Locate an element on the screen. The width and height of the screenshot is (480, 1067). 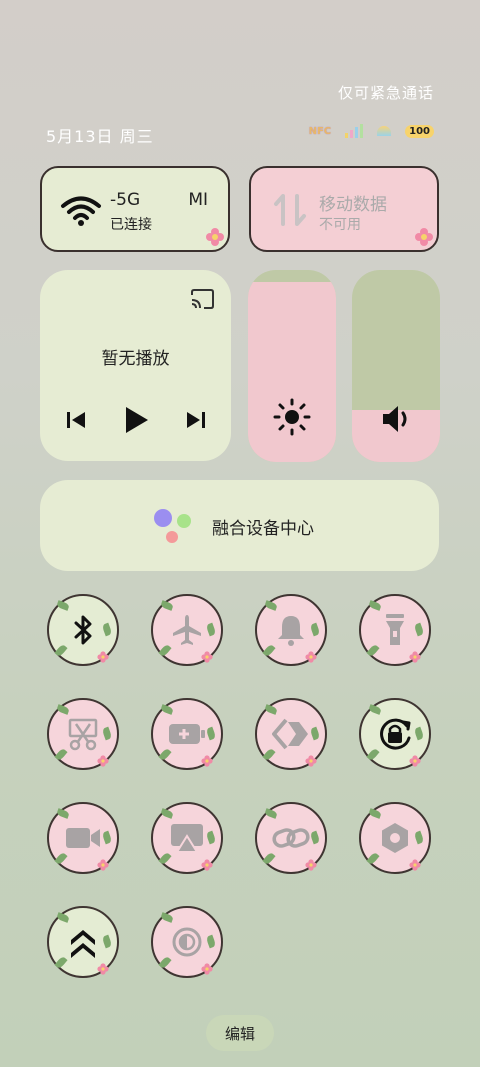
contrast-icon is located at coordinates (187, 942).